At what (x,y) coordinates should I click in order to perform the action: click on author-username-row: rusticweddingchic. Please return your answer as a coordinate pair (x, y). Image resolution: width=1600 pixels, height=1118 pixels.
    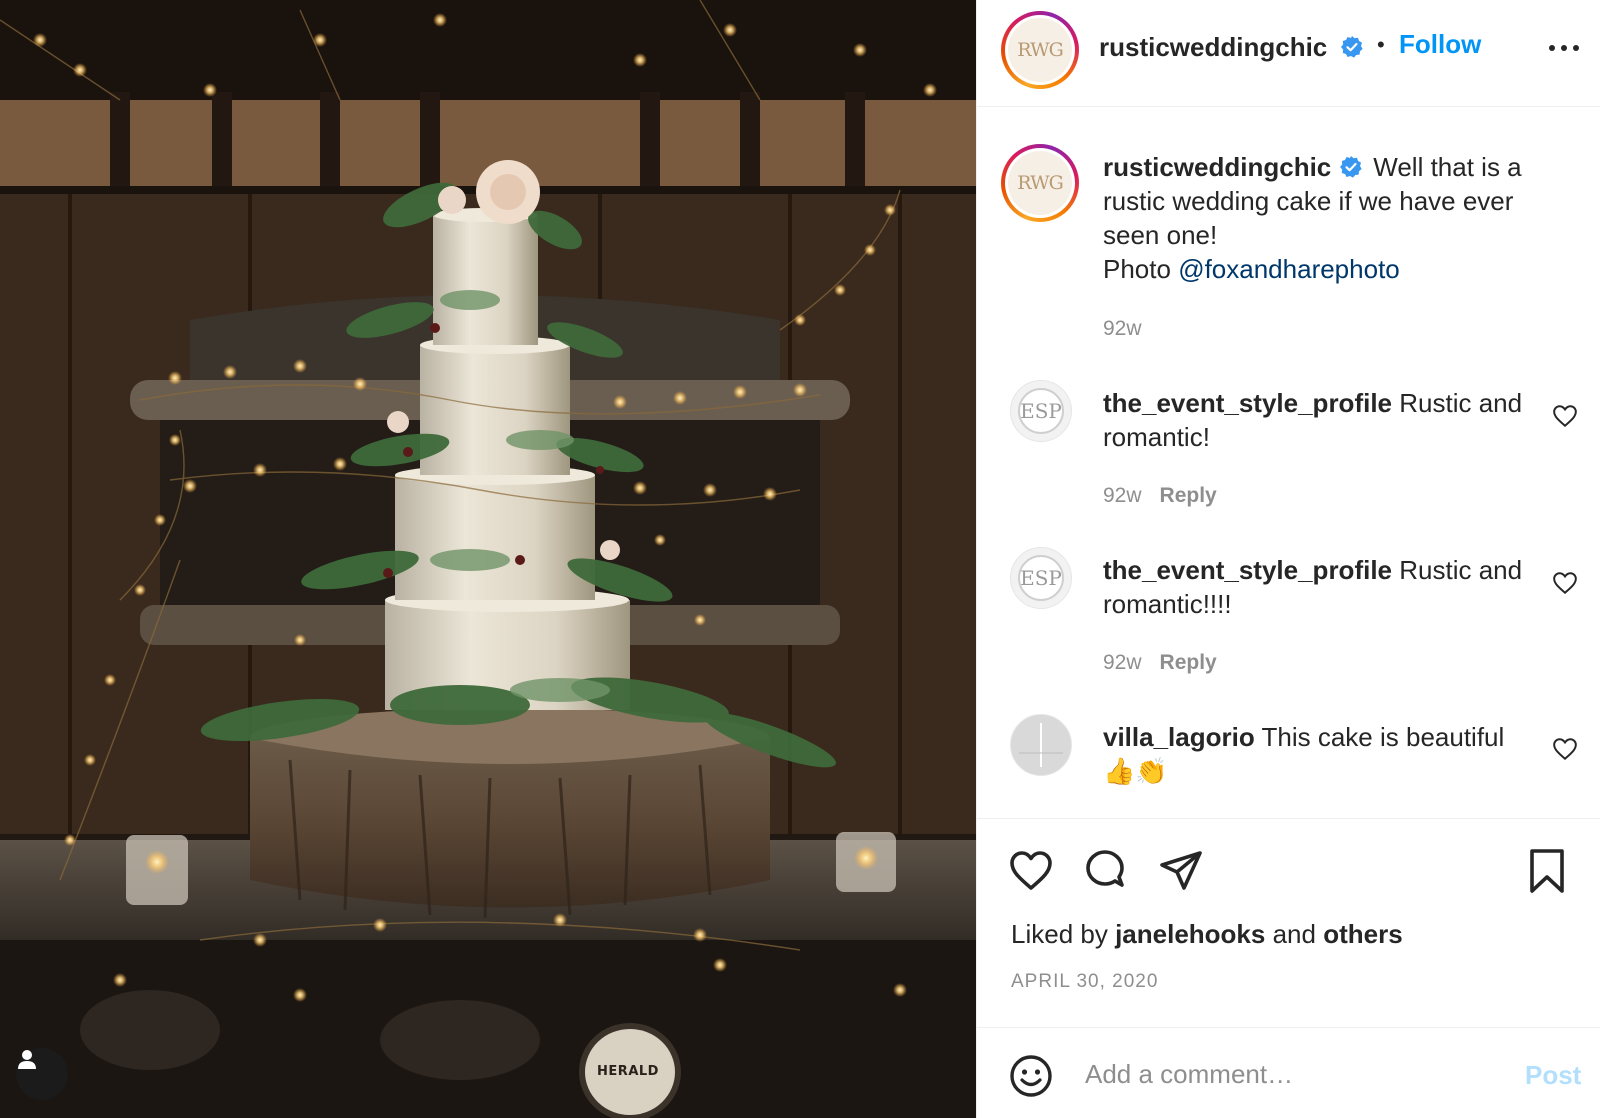
    Looking at the image, I should click on (1231, 47).